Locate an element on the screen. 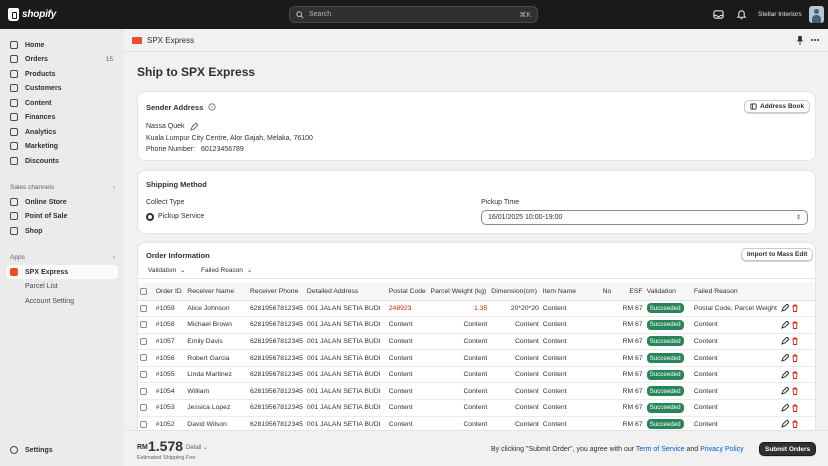 This screenshot has width=828, height=466. sidebar-item-customers: Customers is located at coordinates (62, 88).